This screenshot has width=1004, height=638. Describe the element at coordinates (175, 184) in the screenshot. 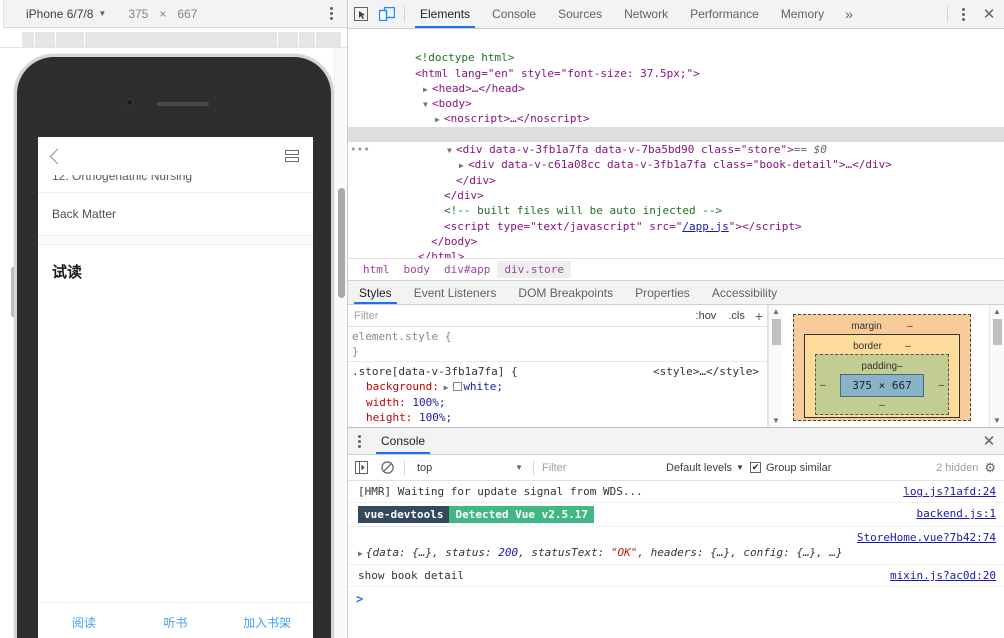

I see `clipped-chapter-row: 12. Orthogenathic Nursing` at that location.